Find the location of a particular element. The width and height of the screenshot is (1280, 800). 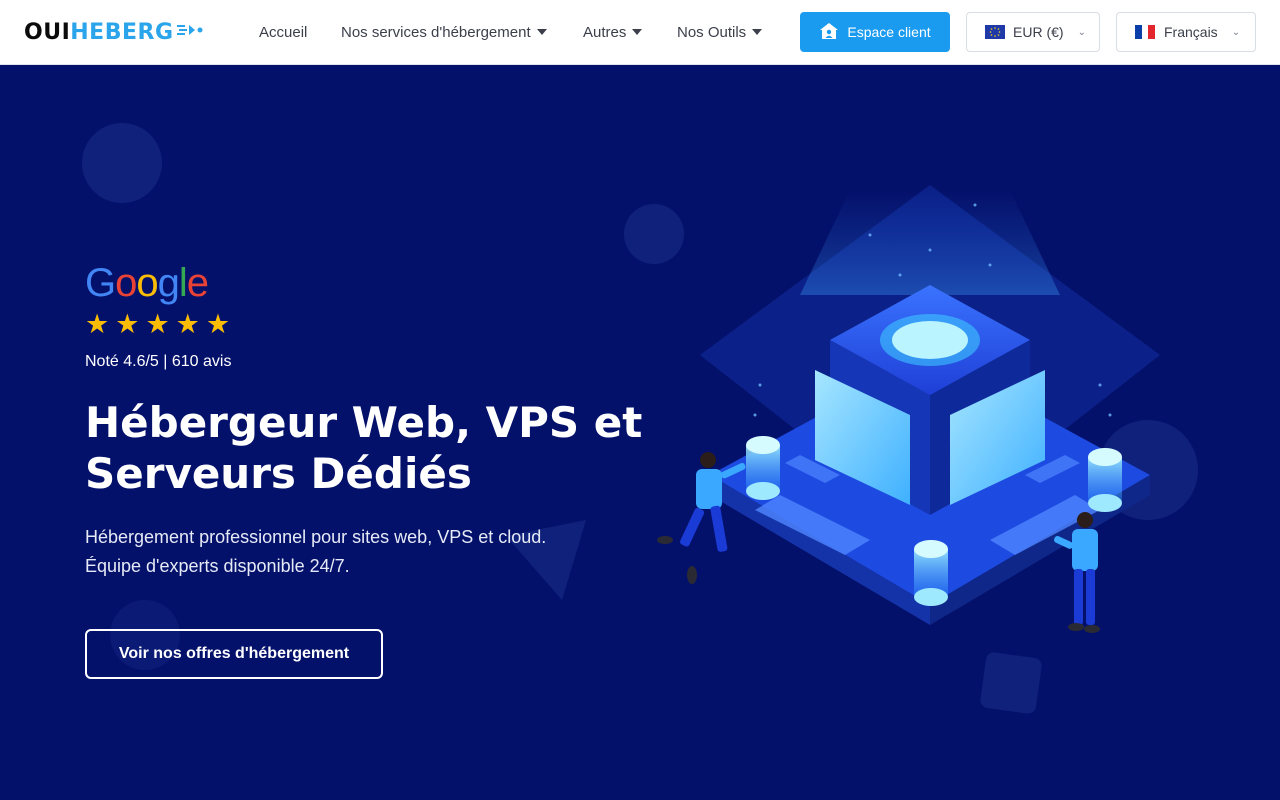

nav-item-autres: Autres is located at coordinates (613, 32).